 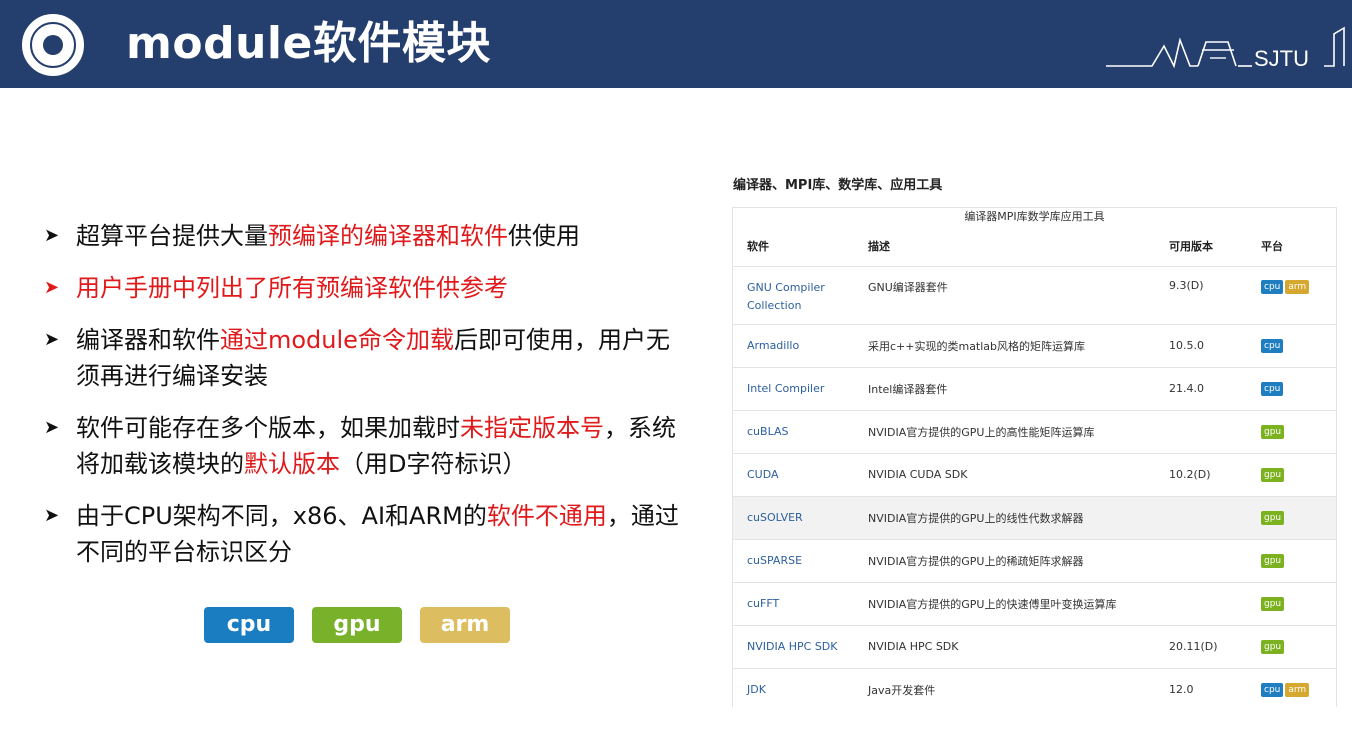 I want to click on bullet-text: 编译器和软件, so click(x=148, y=340).